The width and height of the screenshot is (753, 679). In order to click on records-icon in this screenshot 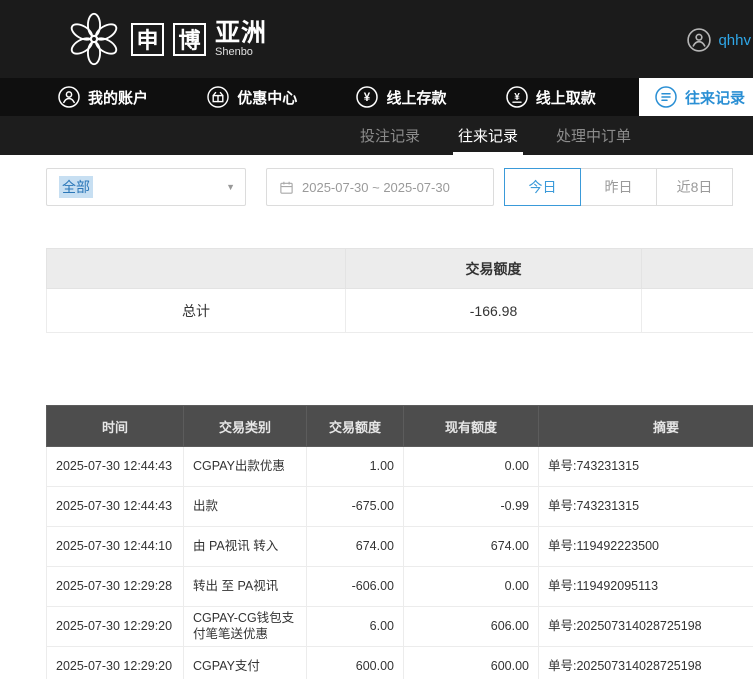, I will do `click(666, 97)`.